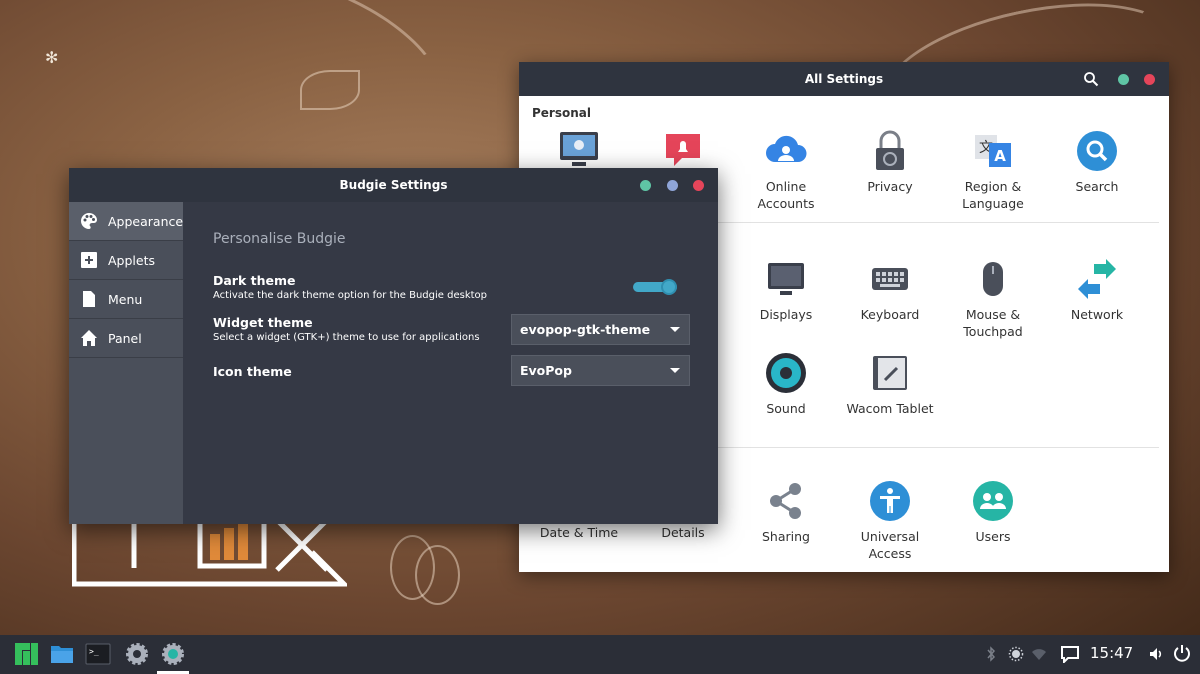  Describe the element at coordinates (585, 329) in the screenshot. I see `dropdown-value: evopop-gtk-theme` at that location.